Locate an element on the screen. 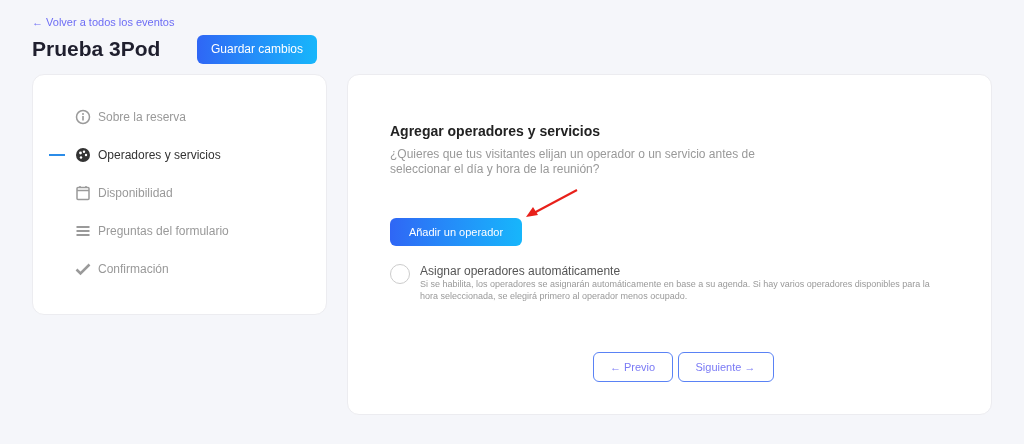 This screenshot has height=444, width=1024. calendar-icon is located at coordinates (83, 192).